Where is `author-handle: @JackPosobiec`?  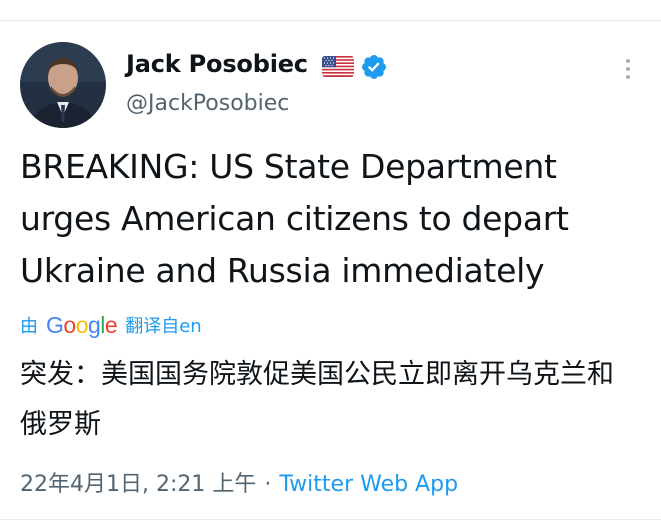 author-handle: @JackPosobiec is located at coordinates (207, 103).